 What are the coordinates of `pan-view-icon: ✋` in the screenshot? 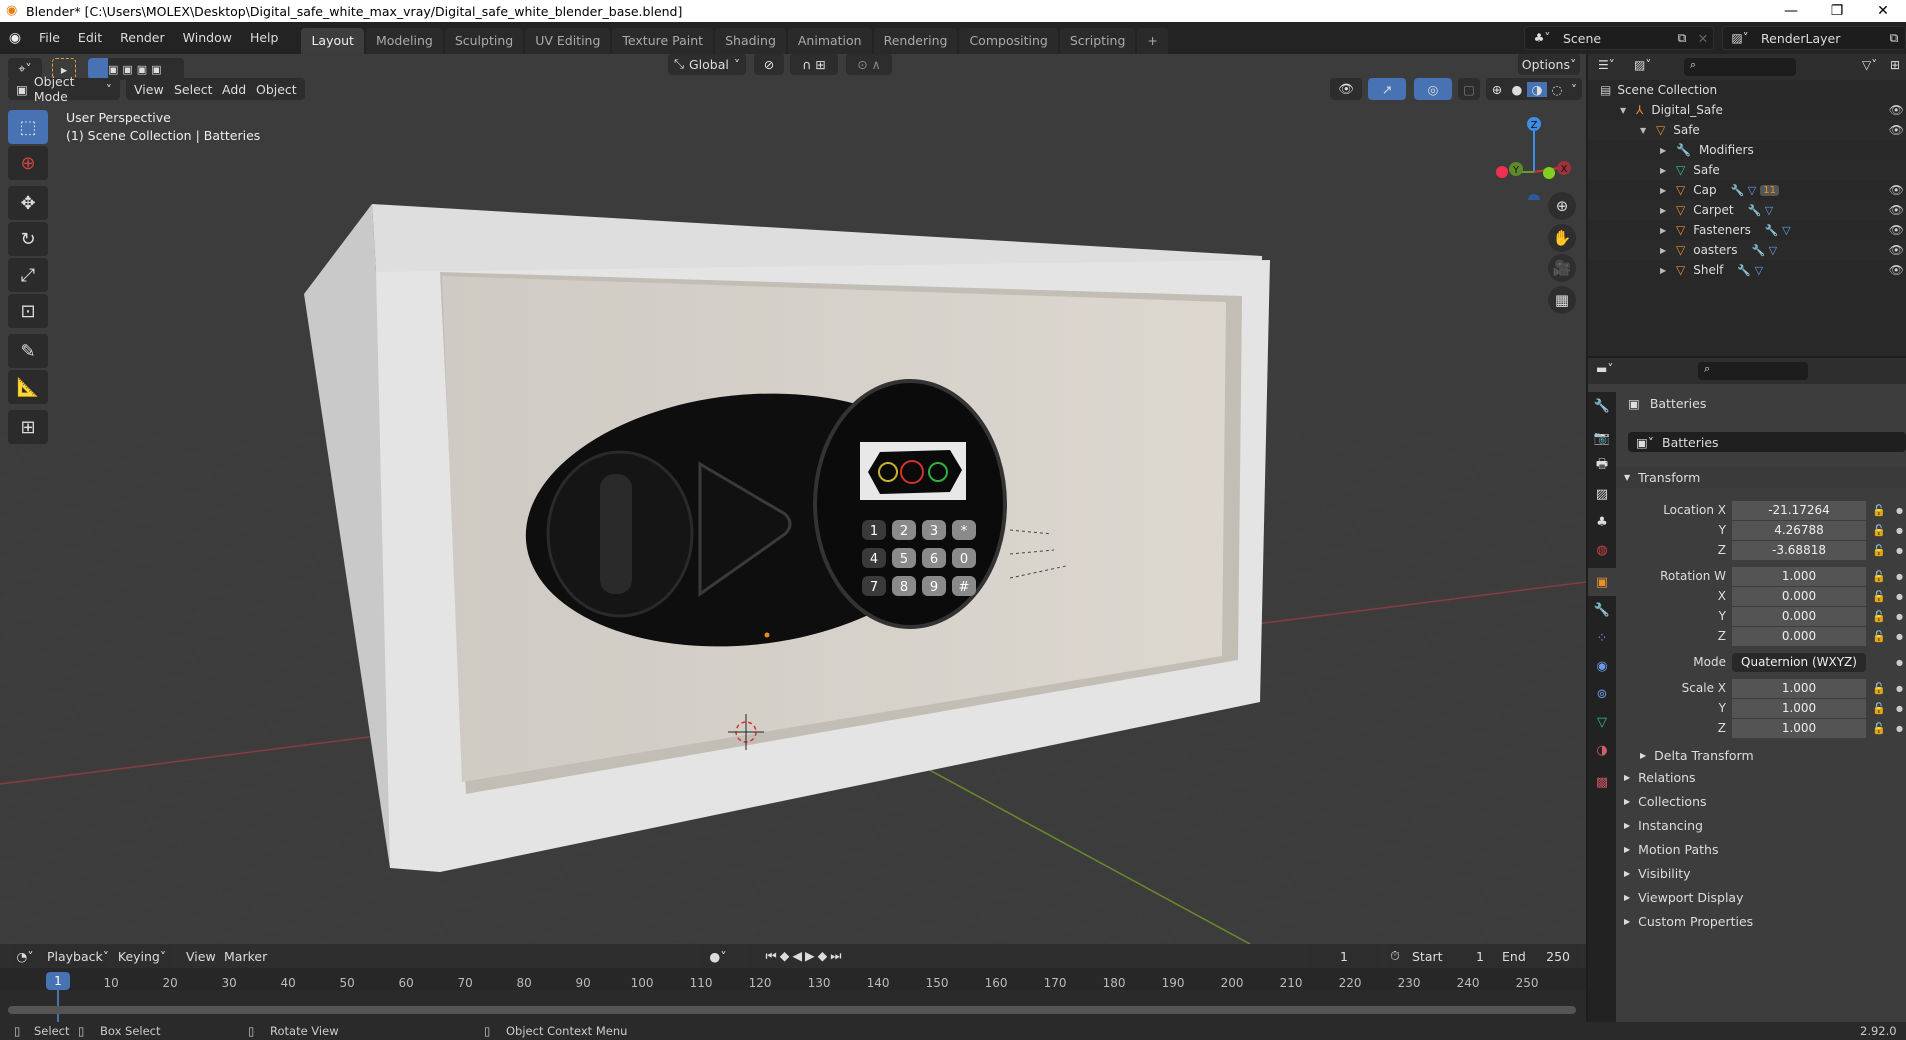 It's located at (1562, 238).